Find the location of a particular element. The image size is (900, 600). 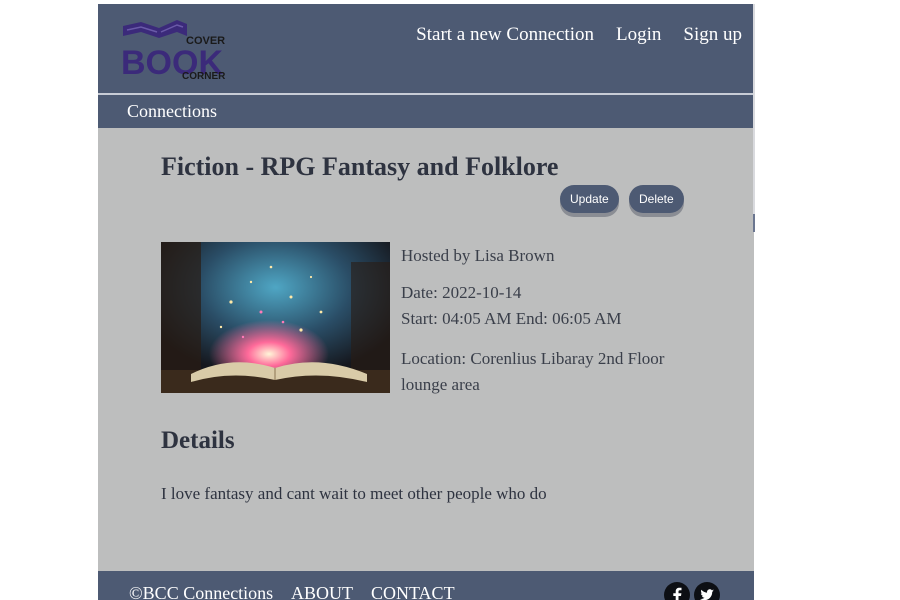

site-footer: ©BCC Connections ABOUT CONTACT is located at coordinates (426, 585).